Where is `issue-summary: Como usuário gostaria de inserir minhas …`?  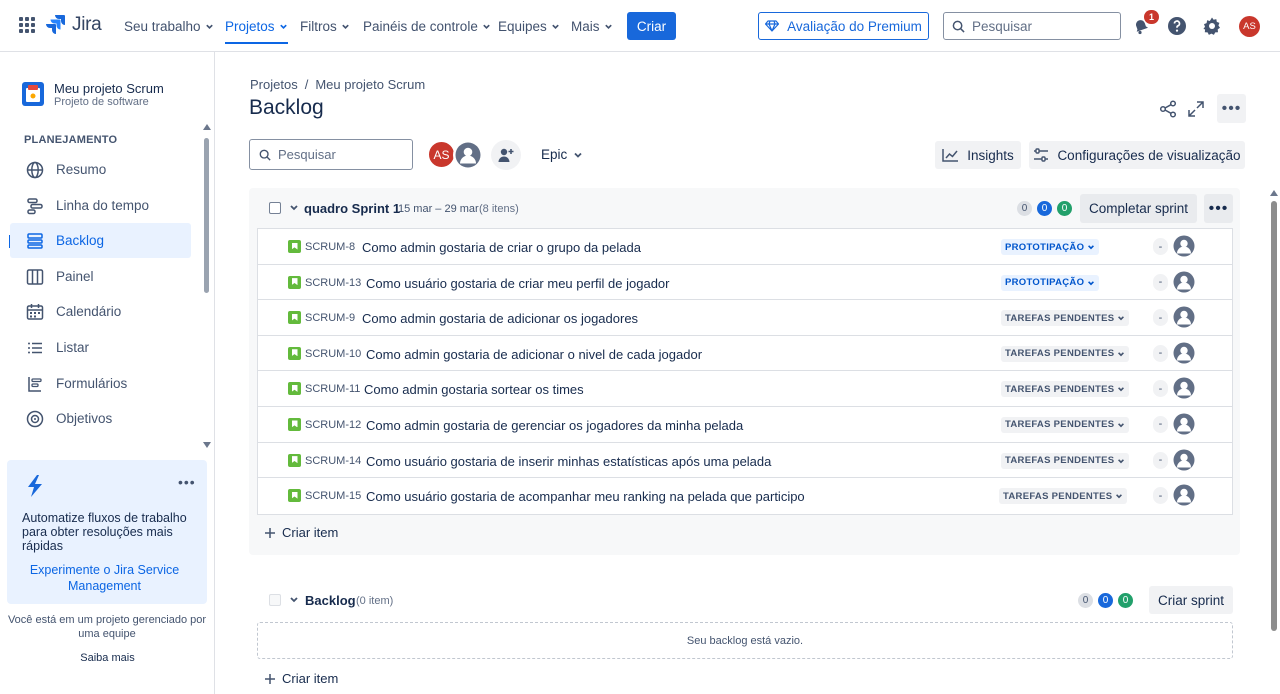 issue-summary: Como usuário gostaria de inserir minhas … is located at coordinates (568, 461).